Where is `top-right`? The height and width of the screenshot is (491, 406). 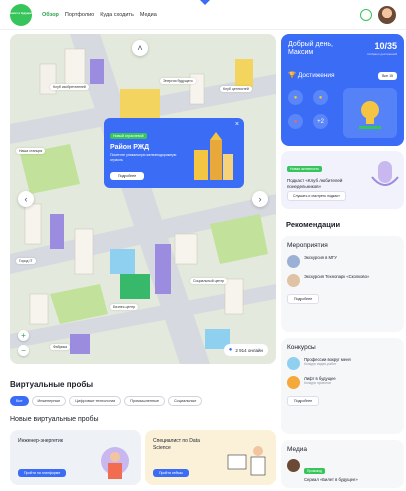
top-right is located at coordinates (378, 15).